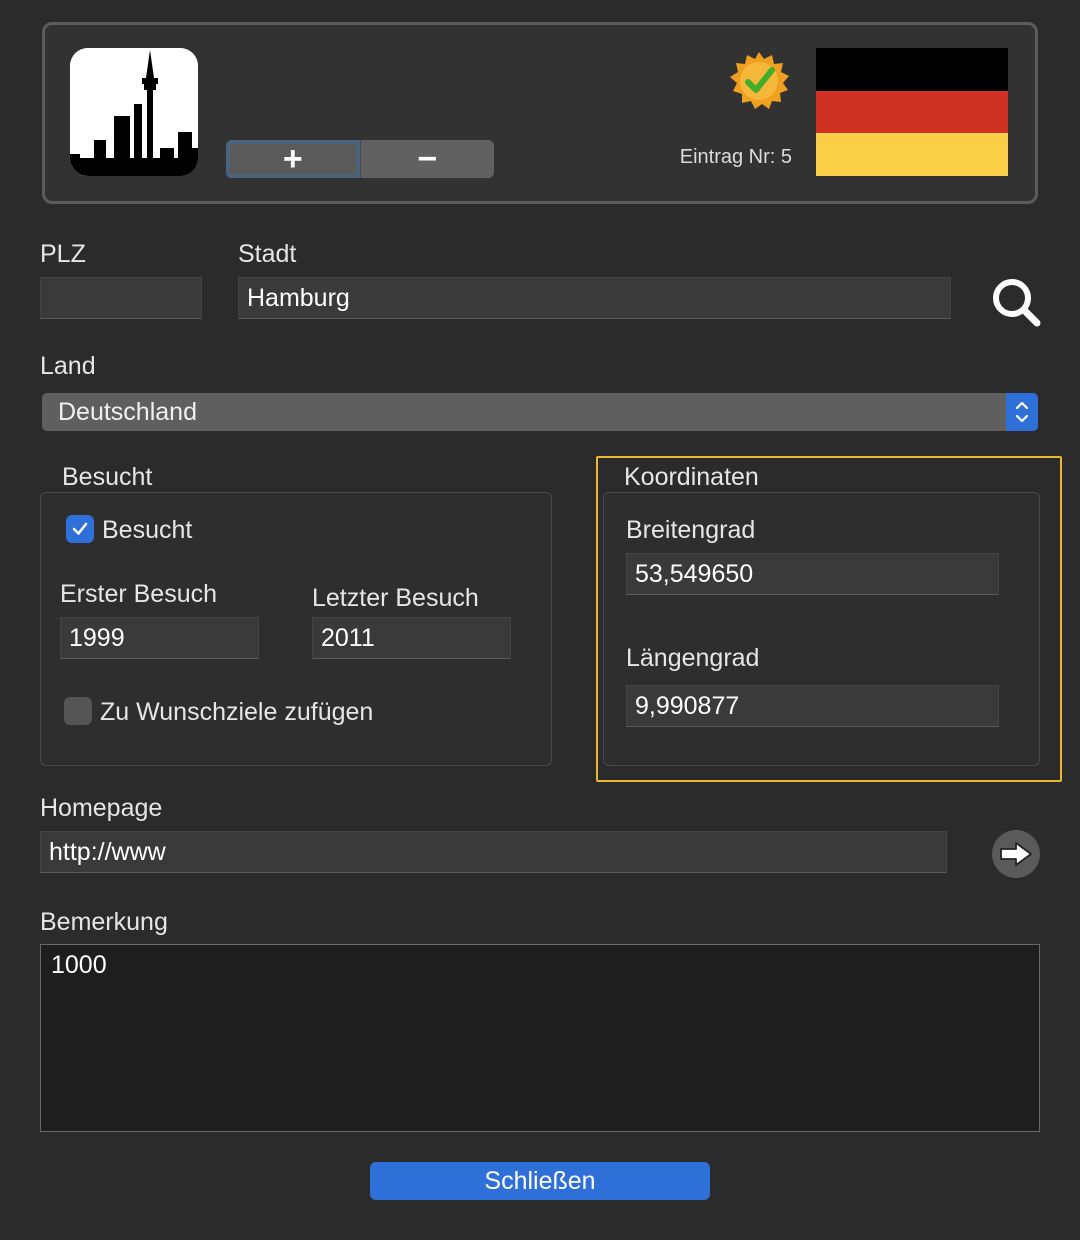 This screenshot has height=1240, width=1080. Describe the element at coordinates (395, 598) in the screenshot. I see `last-visit-label: Letzter Besuch` at that location.